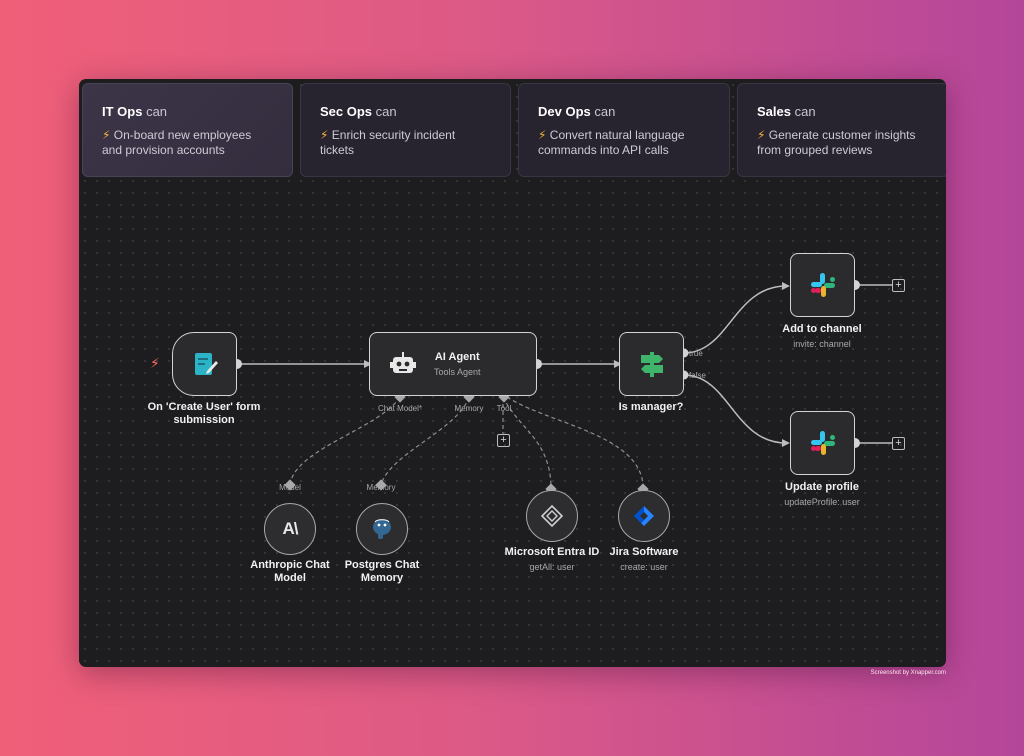  I want to click on add-tool-button: +, so click(503, 440).